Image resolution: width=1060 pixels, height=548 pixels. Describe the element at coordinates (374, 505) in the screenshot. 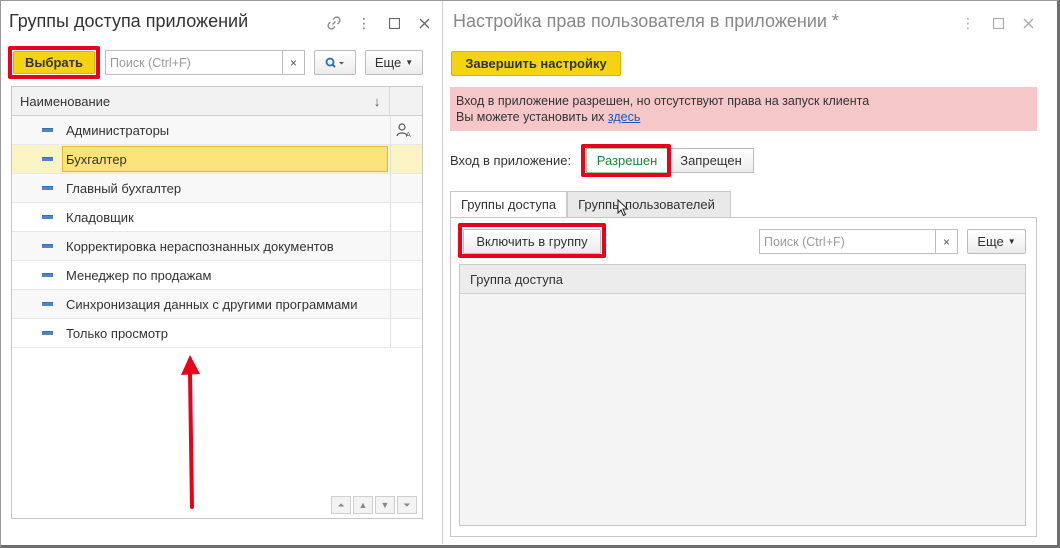

I see `table-navigation: ⏶ ▲ ▼ ⏷` at that location.